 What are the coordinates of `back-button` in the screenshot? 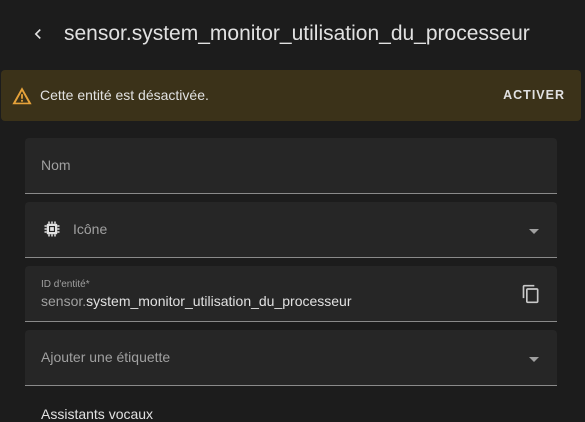 It's located at (38, 34).